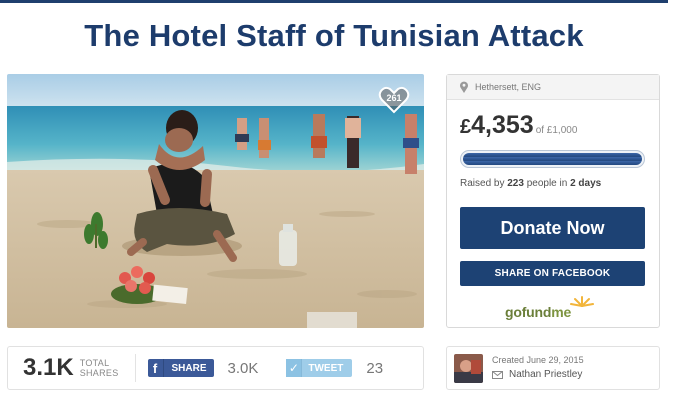 The height and width of the screenshot is (400, 680). What do you see at coordinates (547, 183) in the screenshot?
I see `raised-mid: people in` at bounding box center [547, 183].